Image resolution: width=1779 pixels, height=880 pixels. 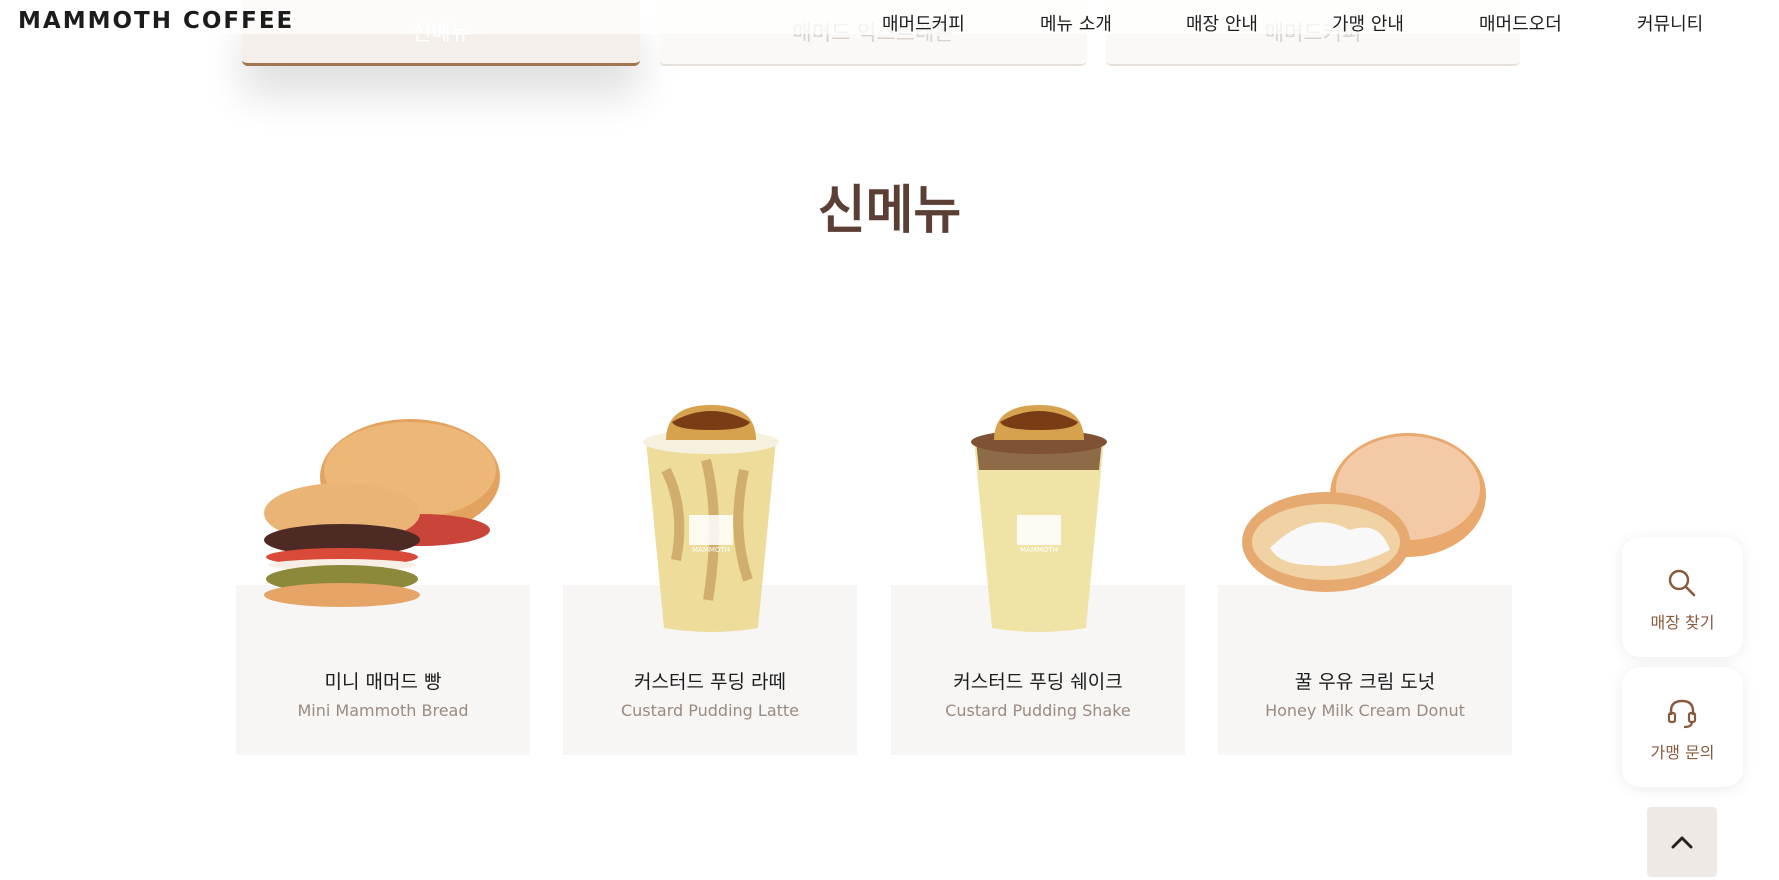 I want to click on product-name-en: Custard Pudding Latte, so click(x=710, y=710).